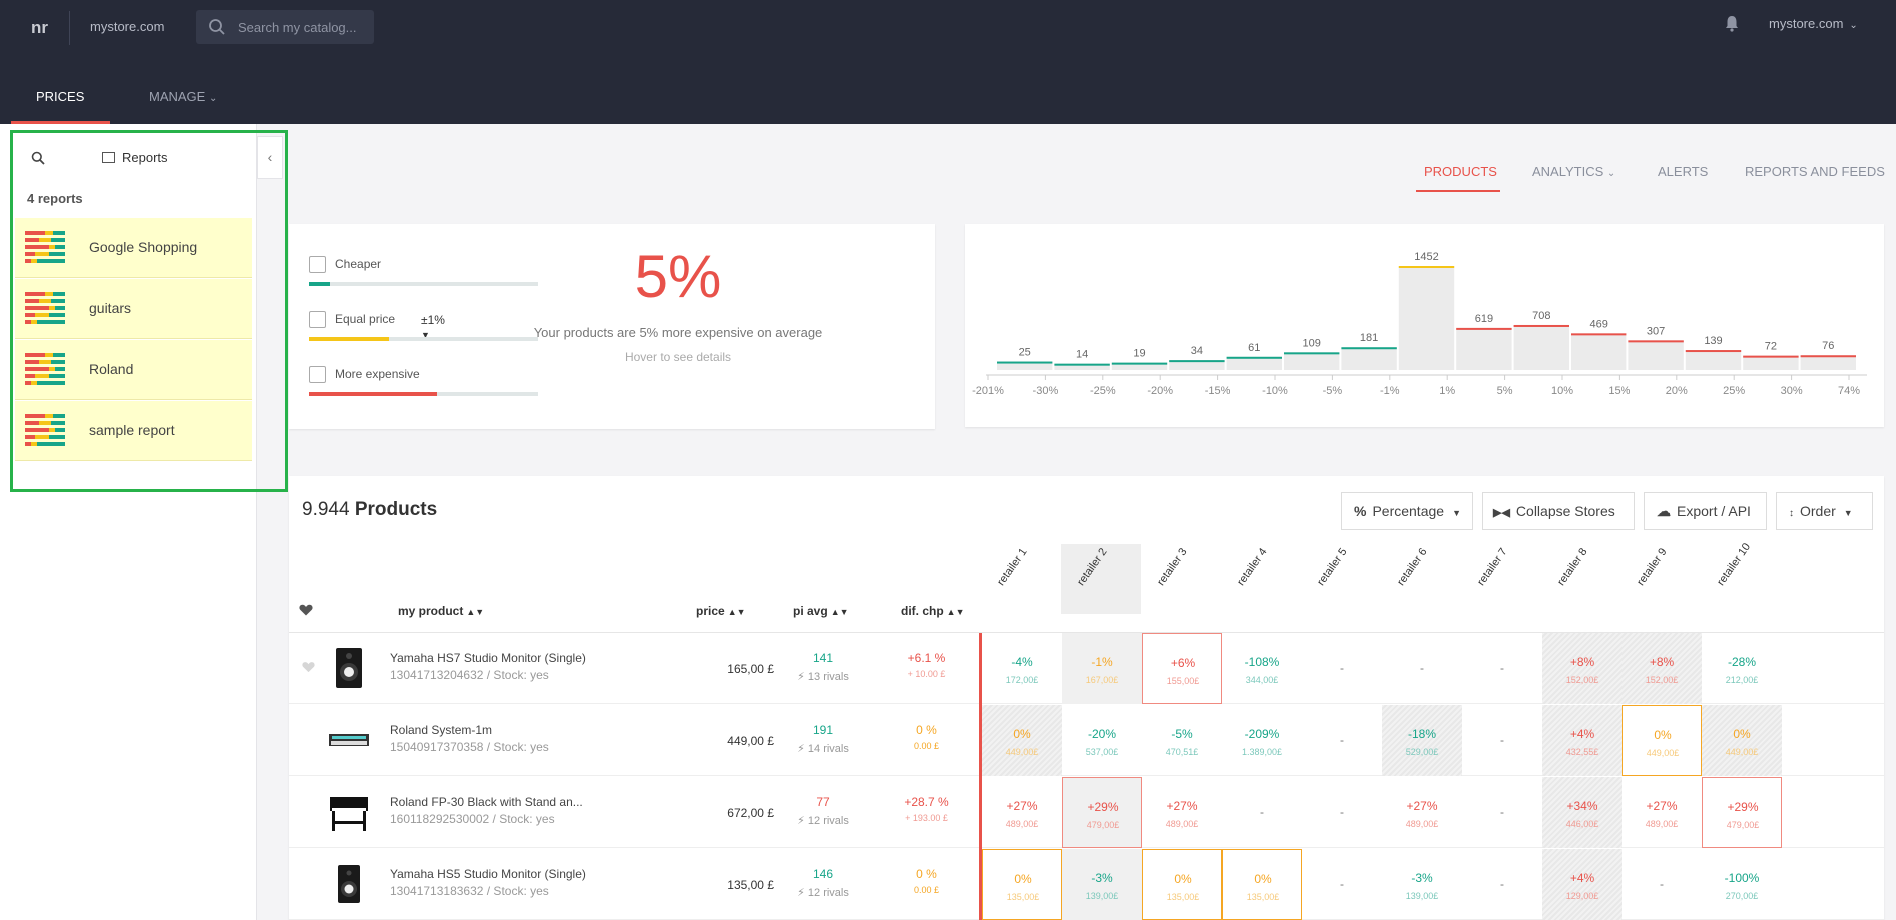  What do you see at coordinates (39, 28) in the screenshot?
I see `app-logo: nr` at bounding box center [39, 28].